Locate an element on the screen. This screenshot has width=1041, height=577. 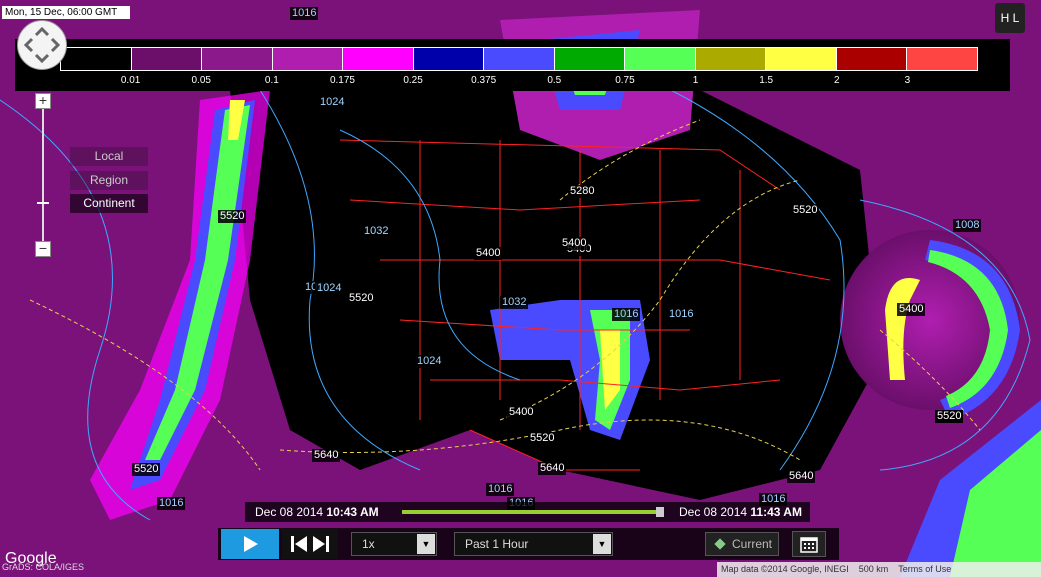
playback-controls: 1x ▼ Past 1 Hour ▼ Current is located at coordinates (528, 544).